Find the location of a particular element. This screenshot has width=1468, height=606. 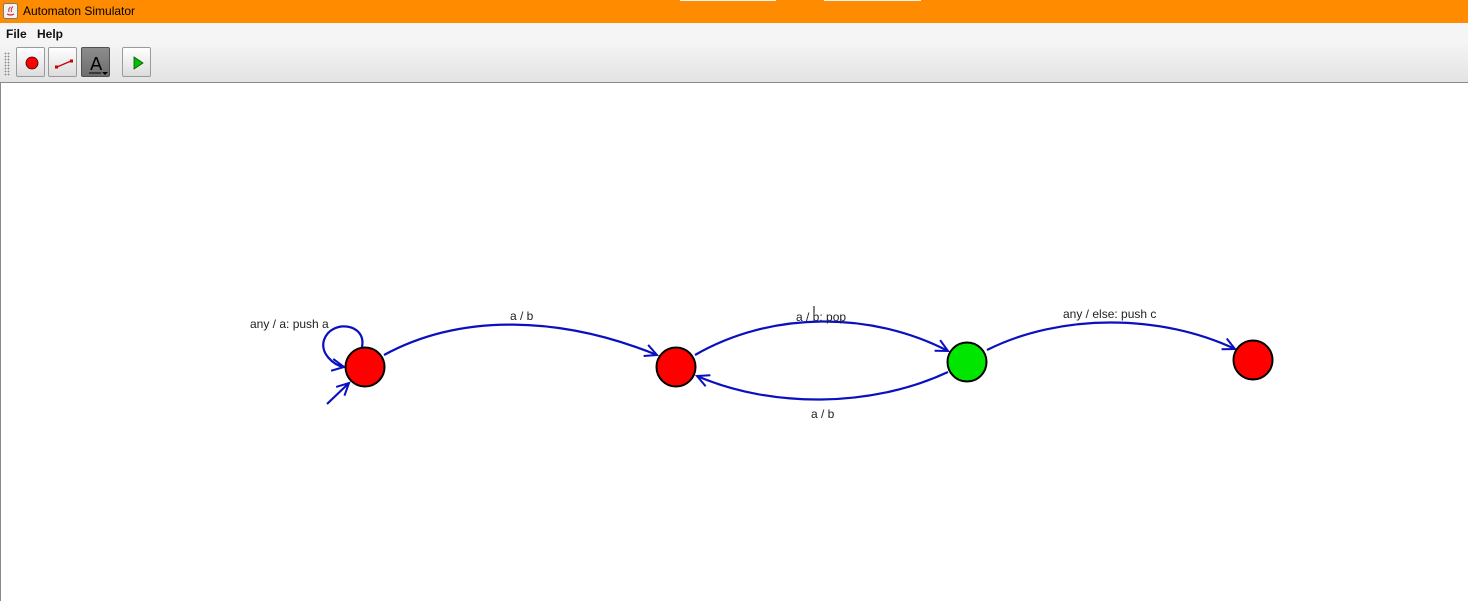

state-q0 is located at coordinates (365, 367).